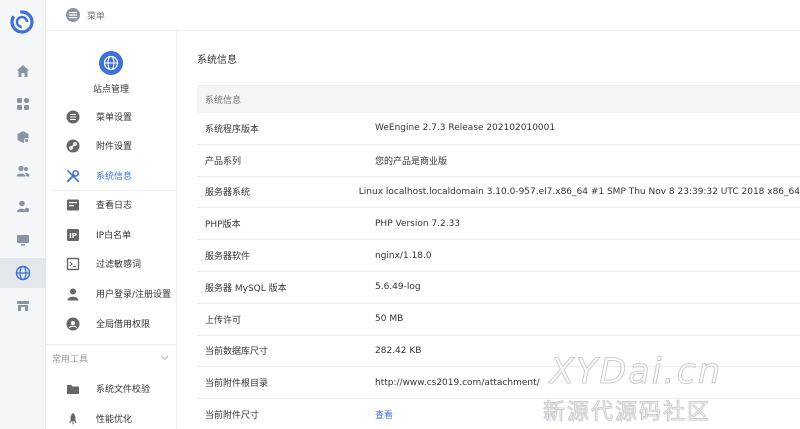 This screenshot has width=800, height=429. I want to click on filter-icon, so click(73, 264).